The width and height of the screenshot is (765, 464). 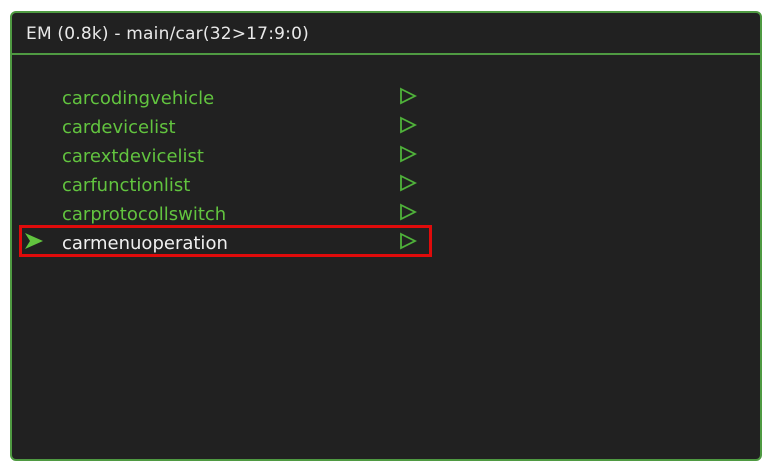 I want to click on menu-item-label: carcodingvehicle, so click(x=138, y=98).